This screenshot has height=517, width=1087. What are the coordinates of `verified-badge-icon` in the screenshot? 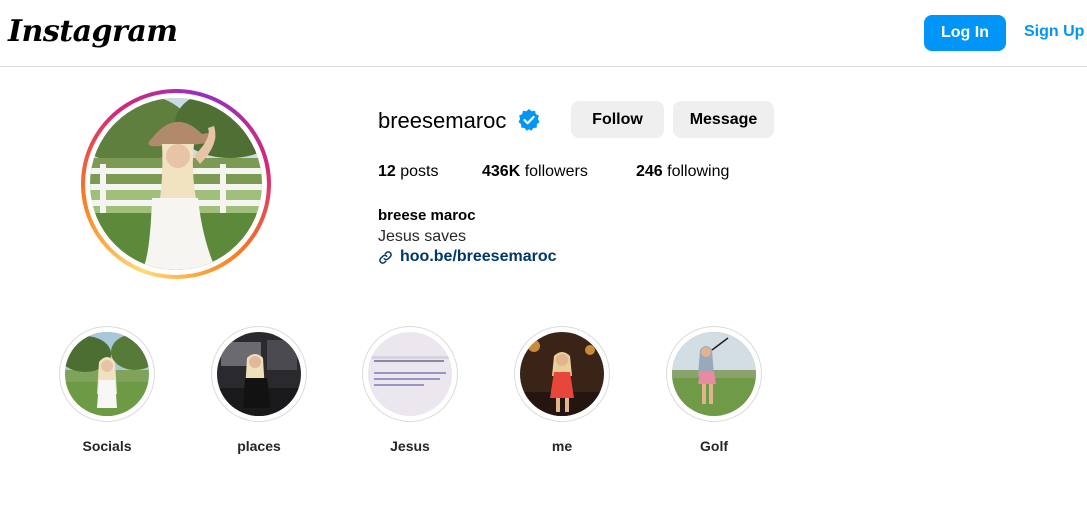 It's located at (529, 120).